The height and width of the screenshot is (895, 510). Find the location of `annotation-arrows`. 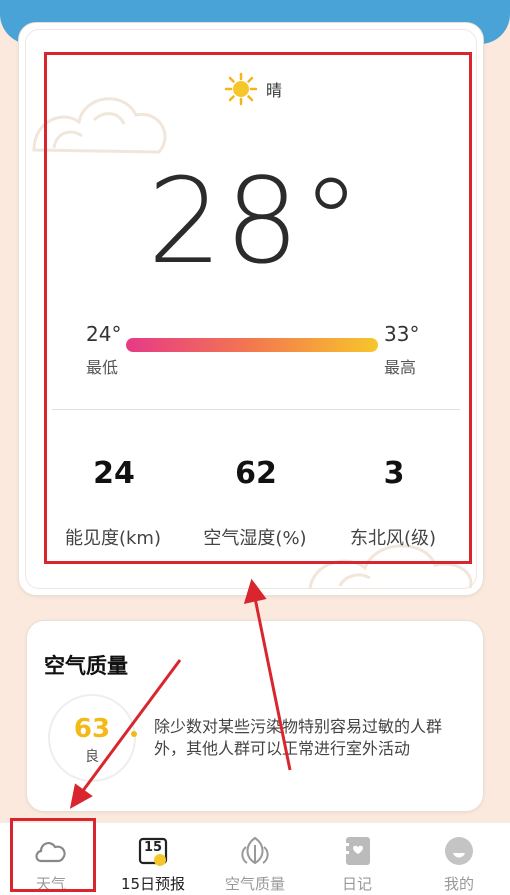

annotation-arrows is located at coordinates (180, 693).